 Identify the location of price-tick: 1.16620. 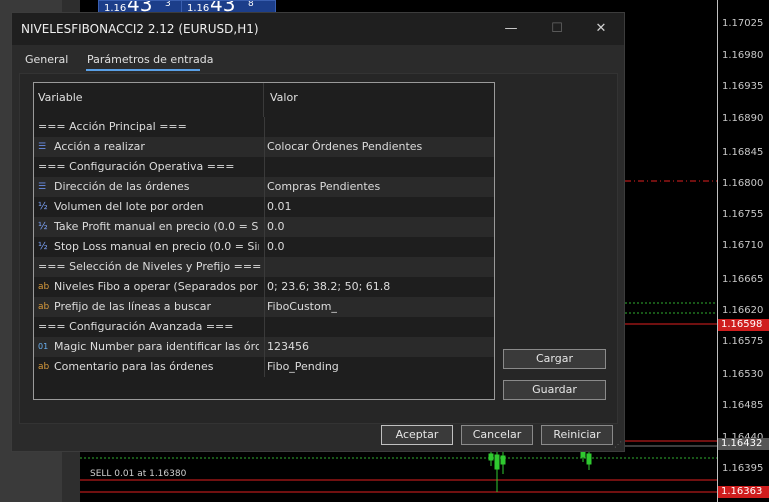
(743, 310).